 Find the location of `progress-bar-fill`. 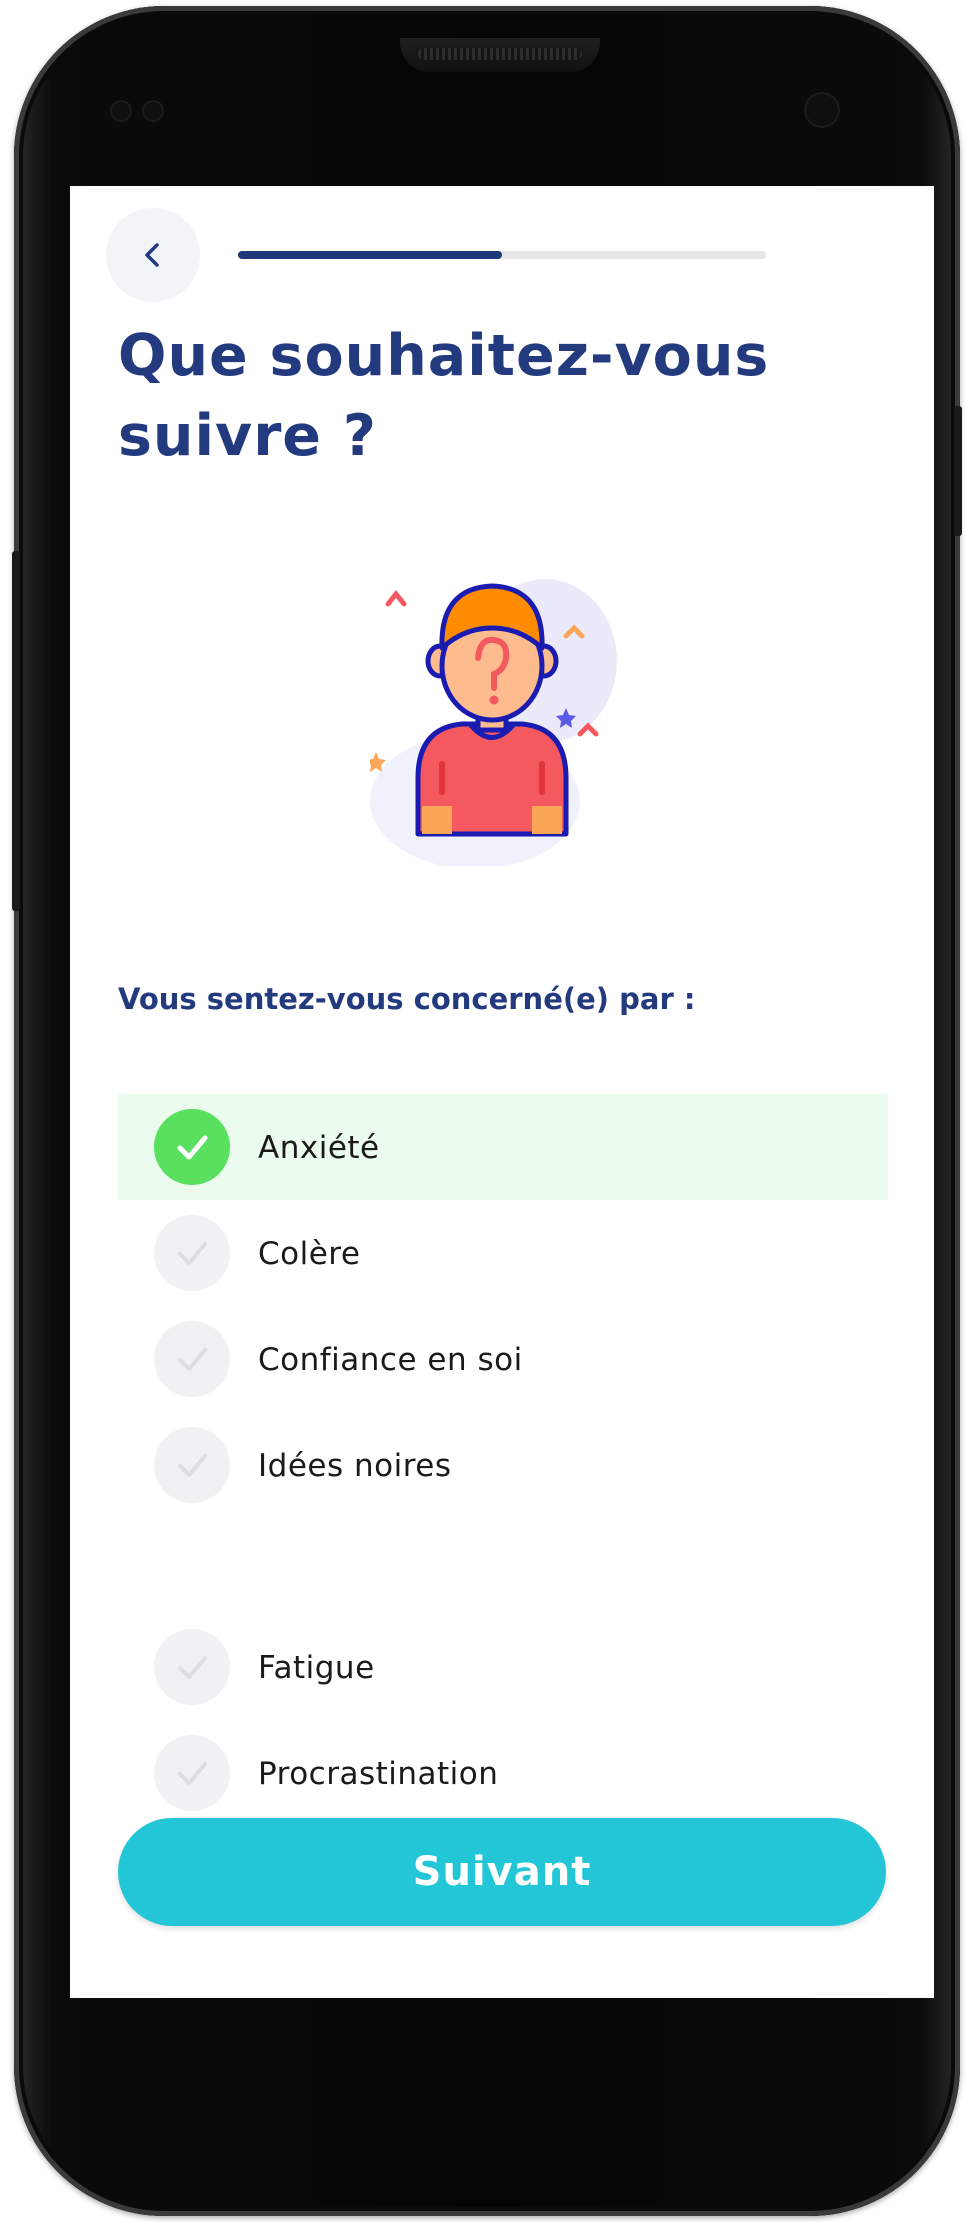

progress-bar-fill is located at coordinates (370, 255).